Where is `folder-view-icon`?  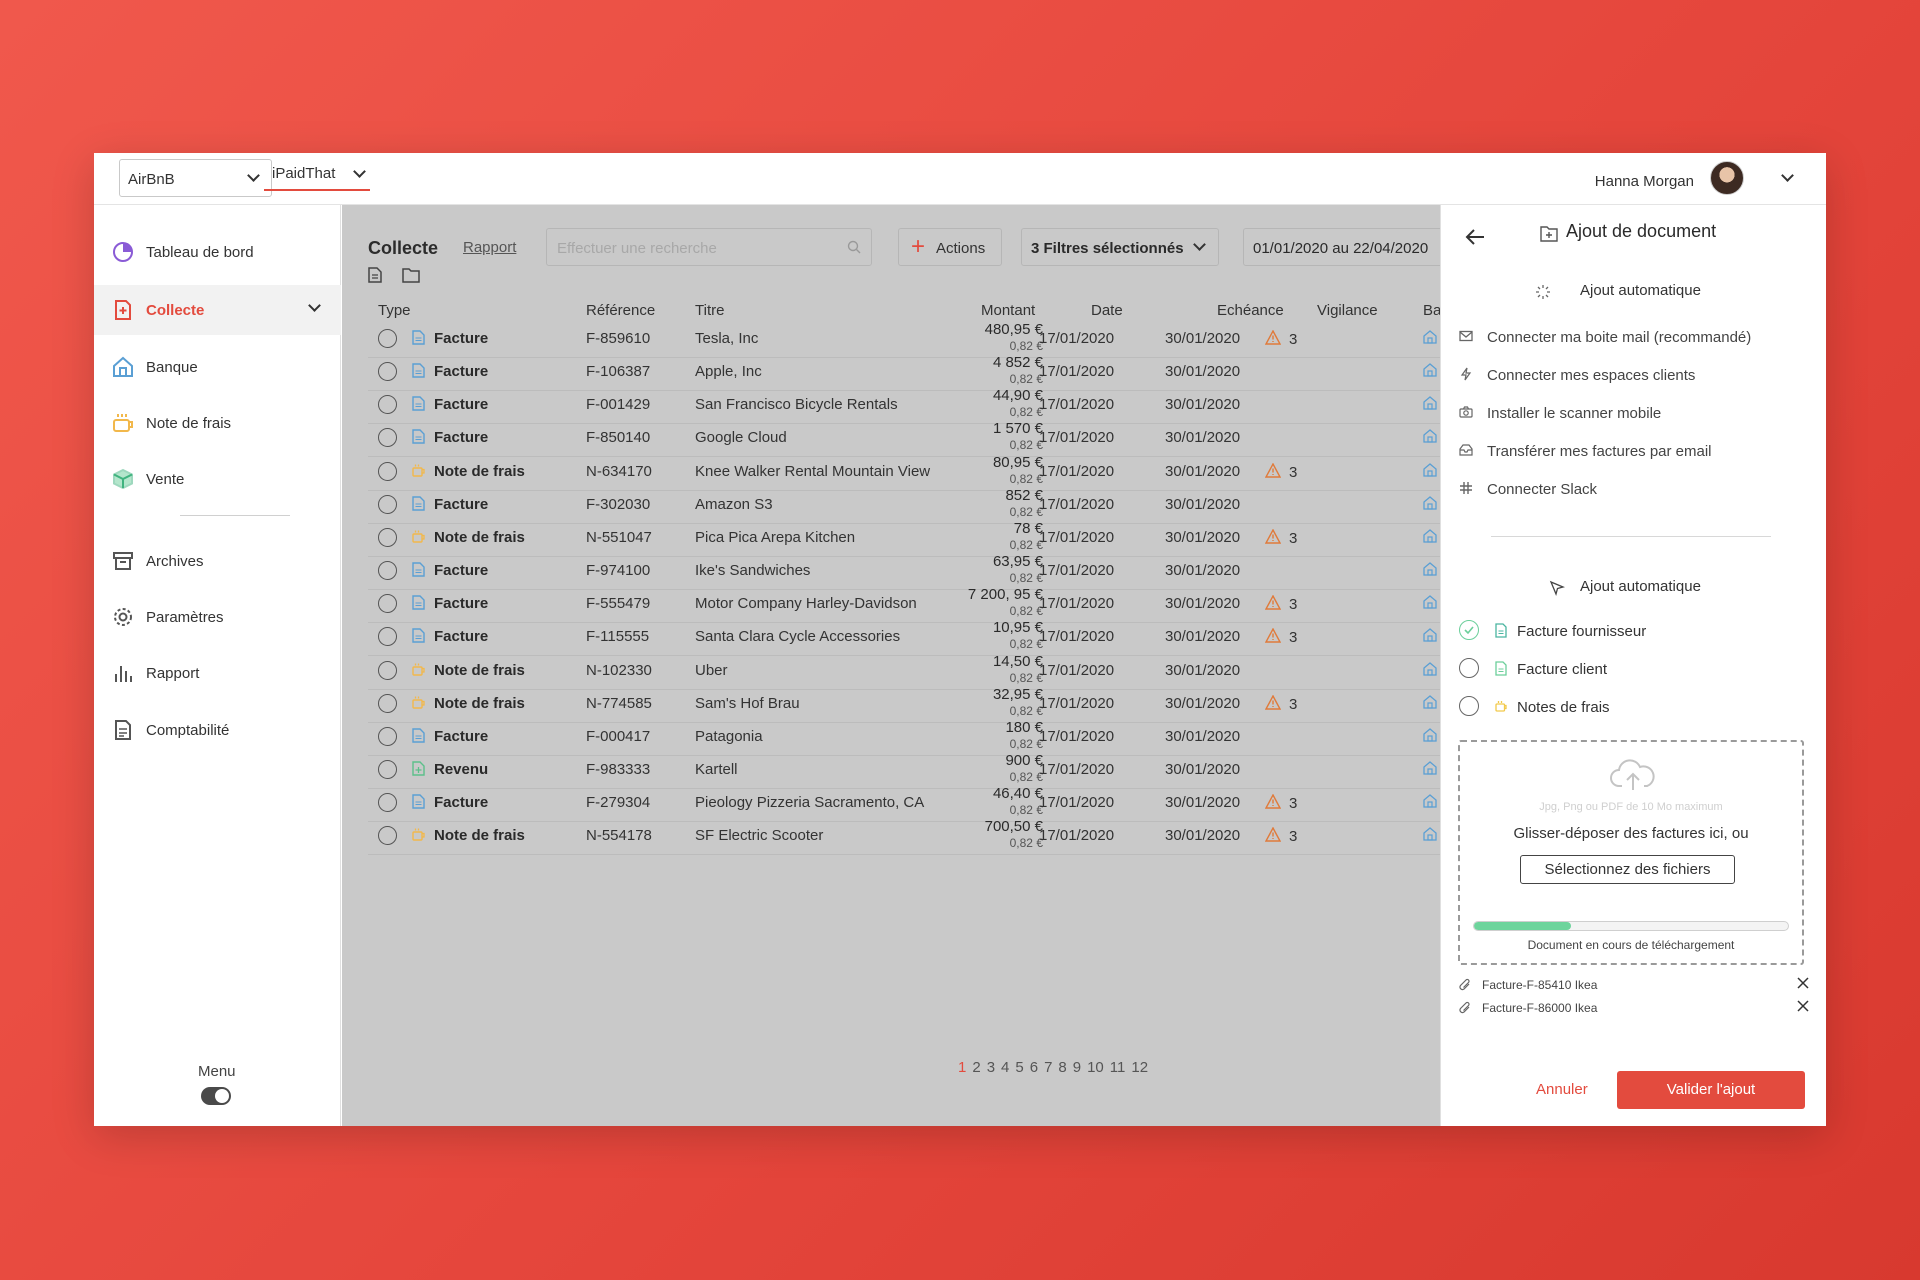 folder-view-icon is located at coordinates (411, 275).